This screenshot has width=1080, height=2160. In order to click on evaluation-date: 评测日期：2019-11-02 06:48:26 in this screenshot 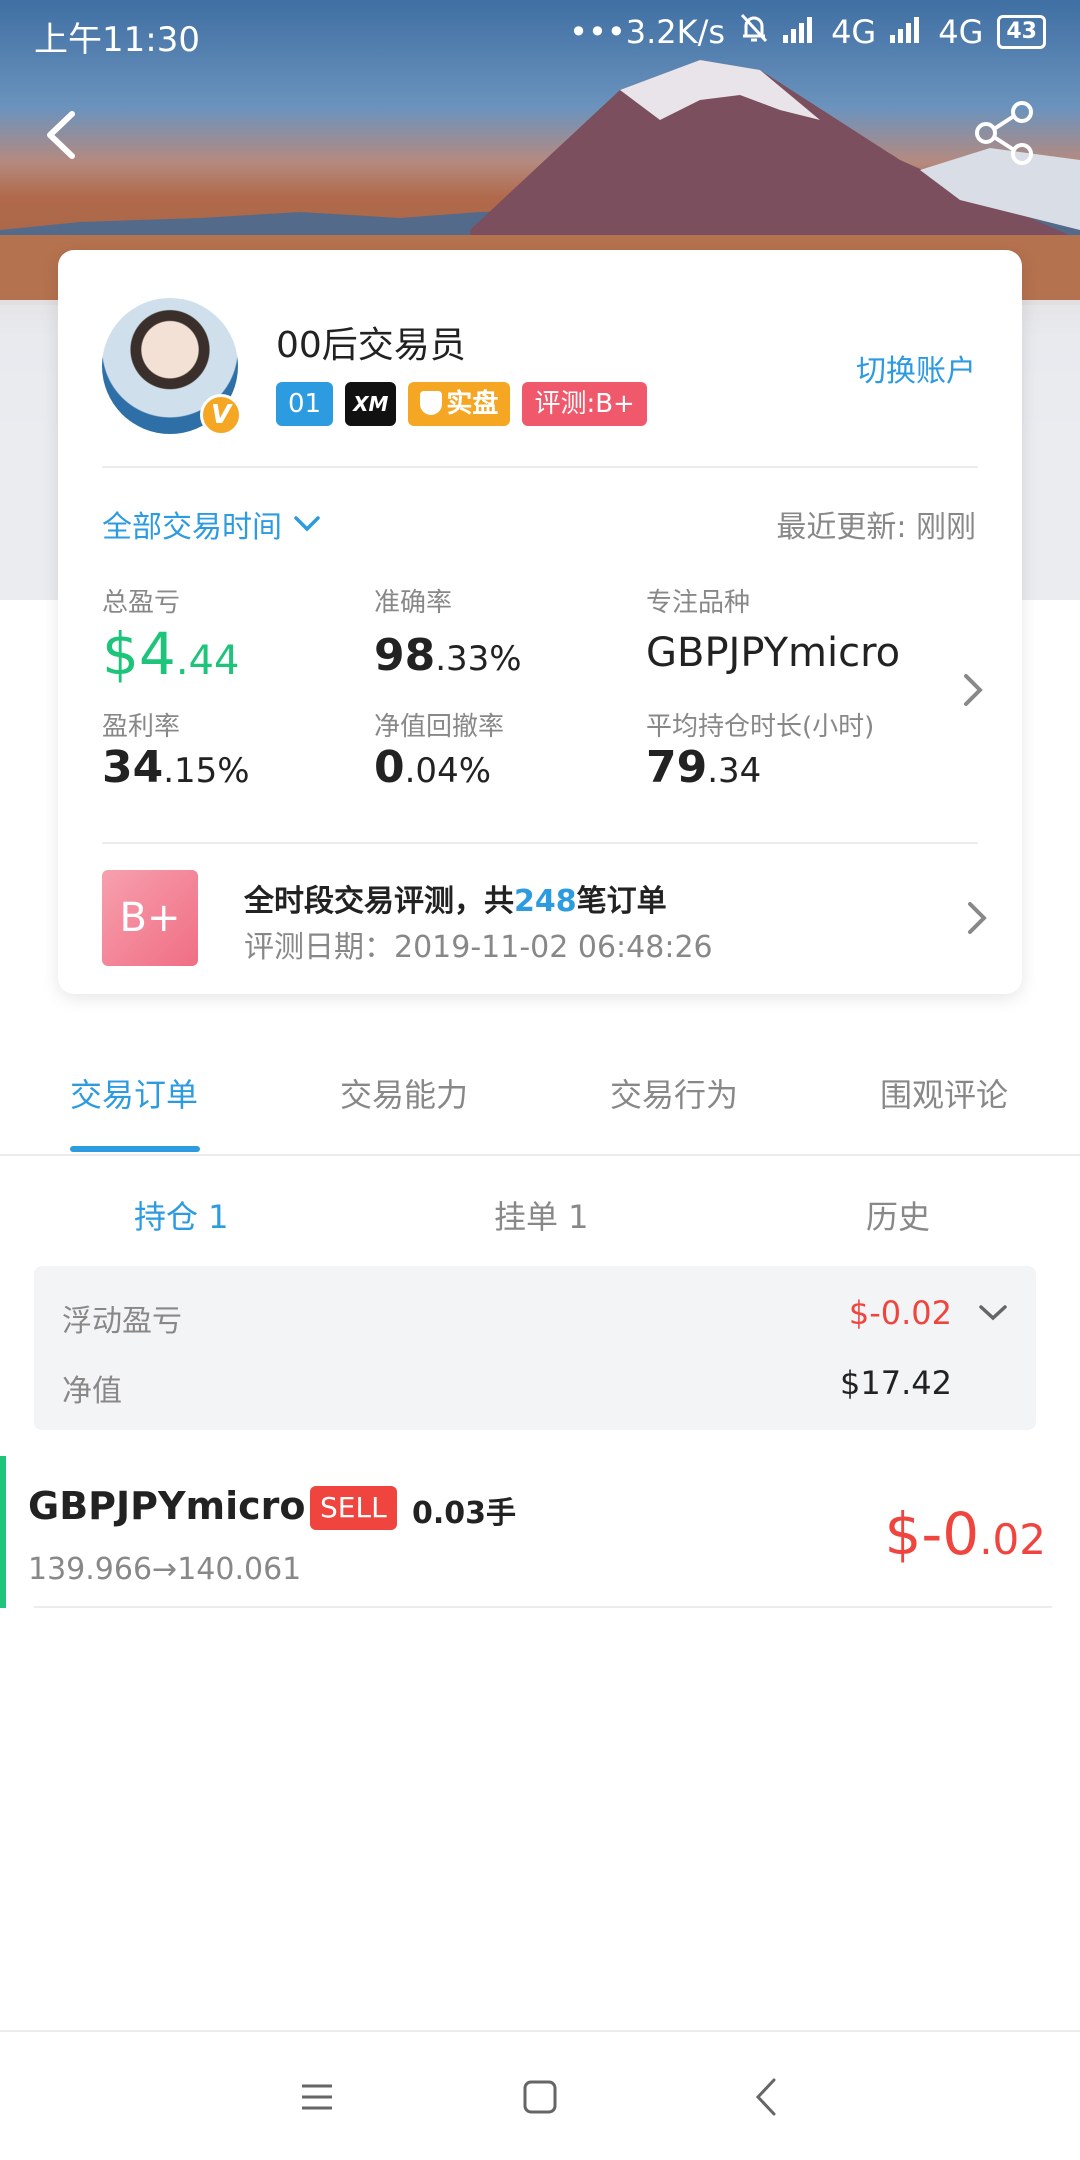, I will do `click(478, 947)`.